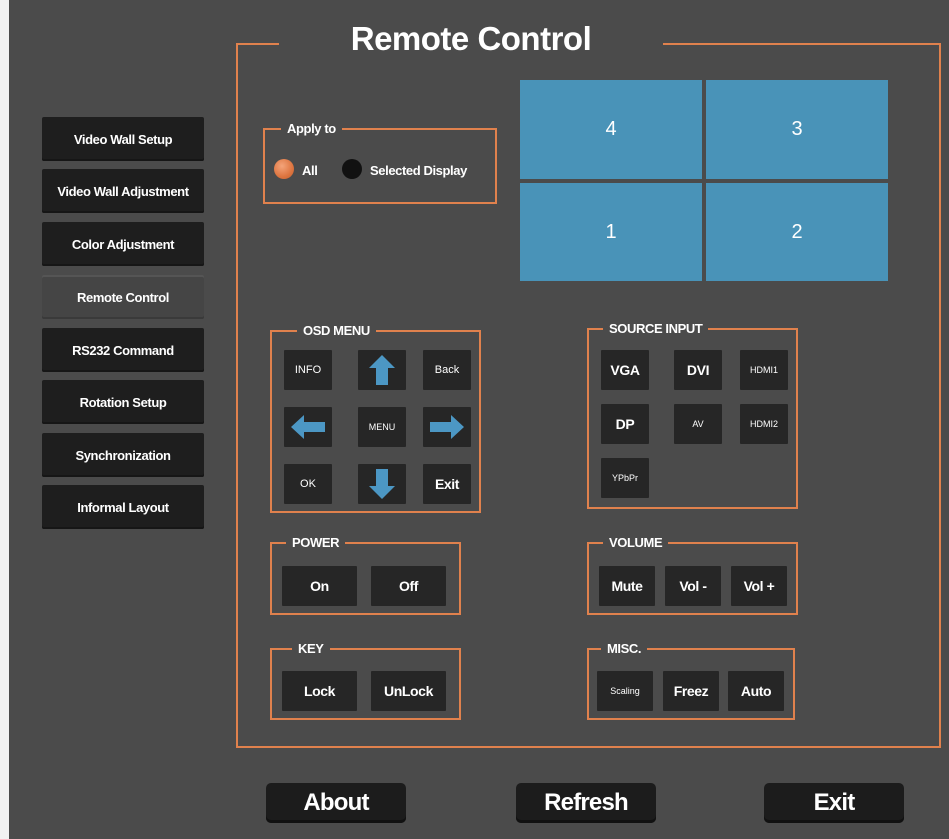  Describe the element at coordinates (611, 129) in the screenshot. I see `display-tile: 4` at that location.